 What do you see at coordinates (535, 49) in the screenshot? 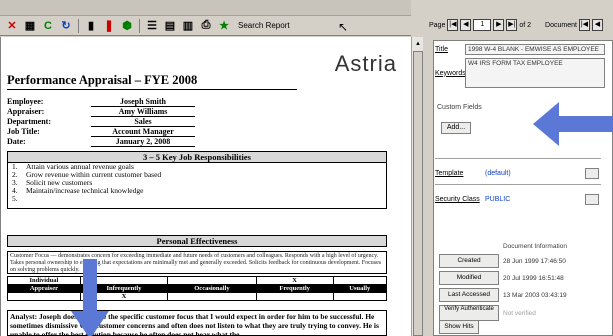
I see `title-field: 1998 W-4 BLANK - EMWISE AS EMPLOYEE` at bounding box center [535, 49].